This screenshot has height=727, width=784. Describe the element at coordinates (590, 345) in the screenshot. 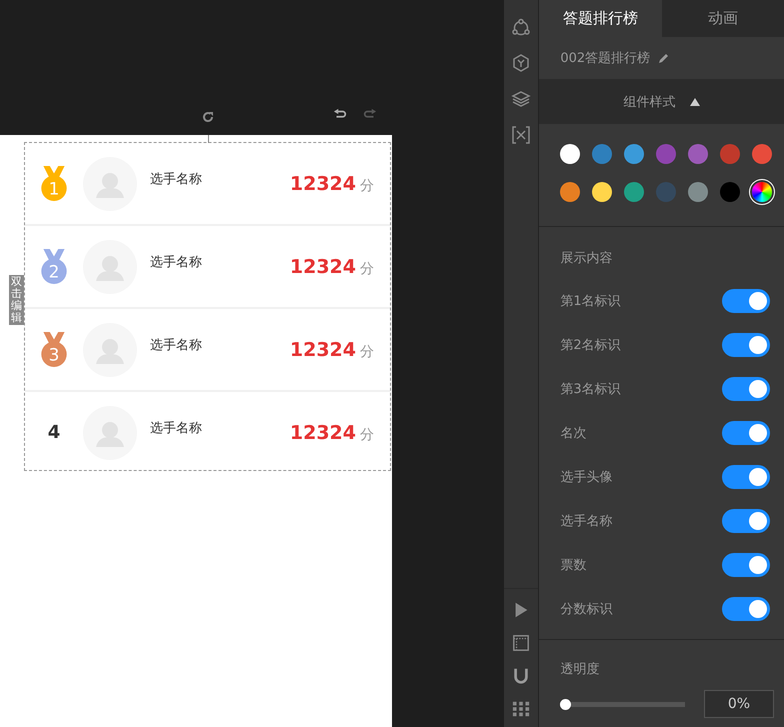

I see `toggle-label: 第2名标识` at that location.